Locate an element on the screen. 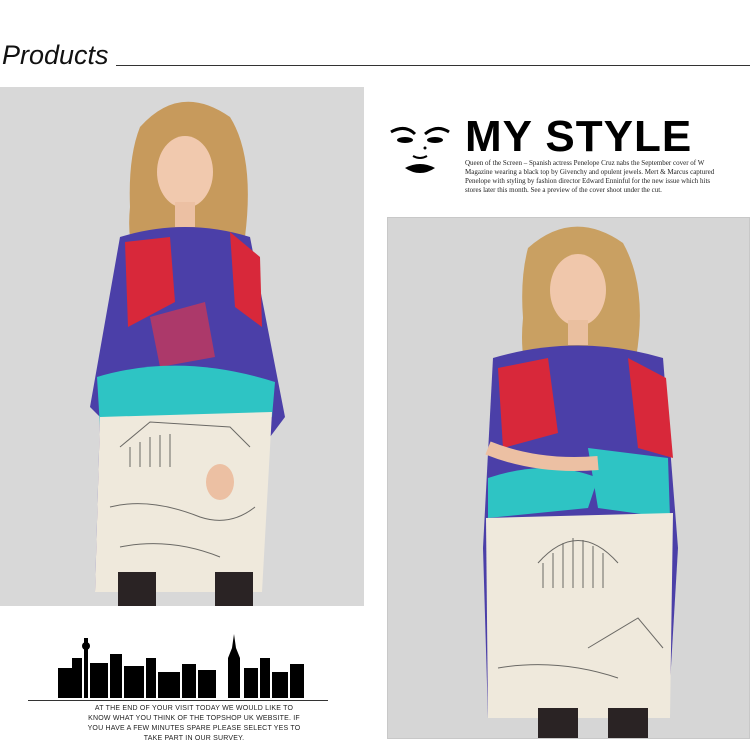 This screenshot has height=744, width=750. footer-divider is located at coordinates (178, 700).